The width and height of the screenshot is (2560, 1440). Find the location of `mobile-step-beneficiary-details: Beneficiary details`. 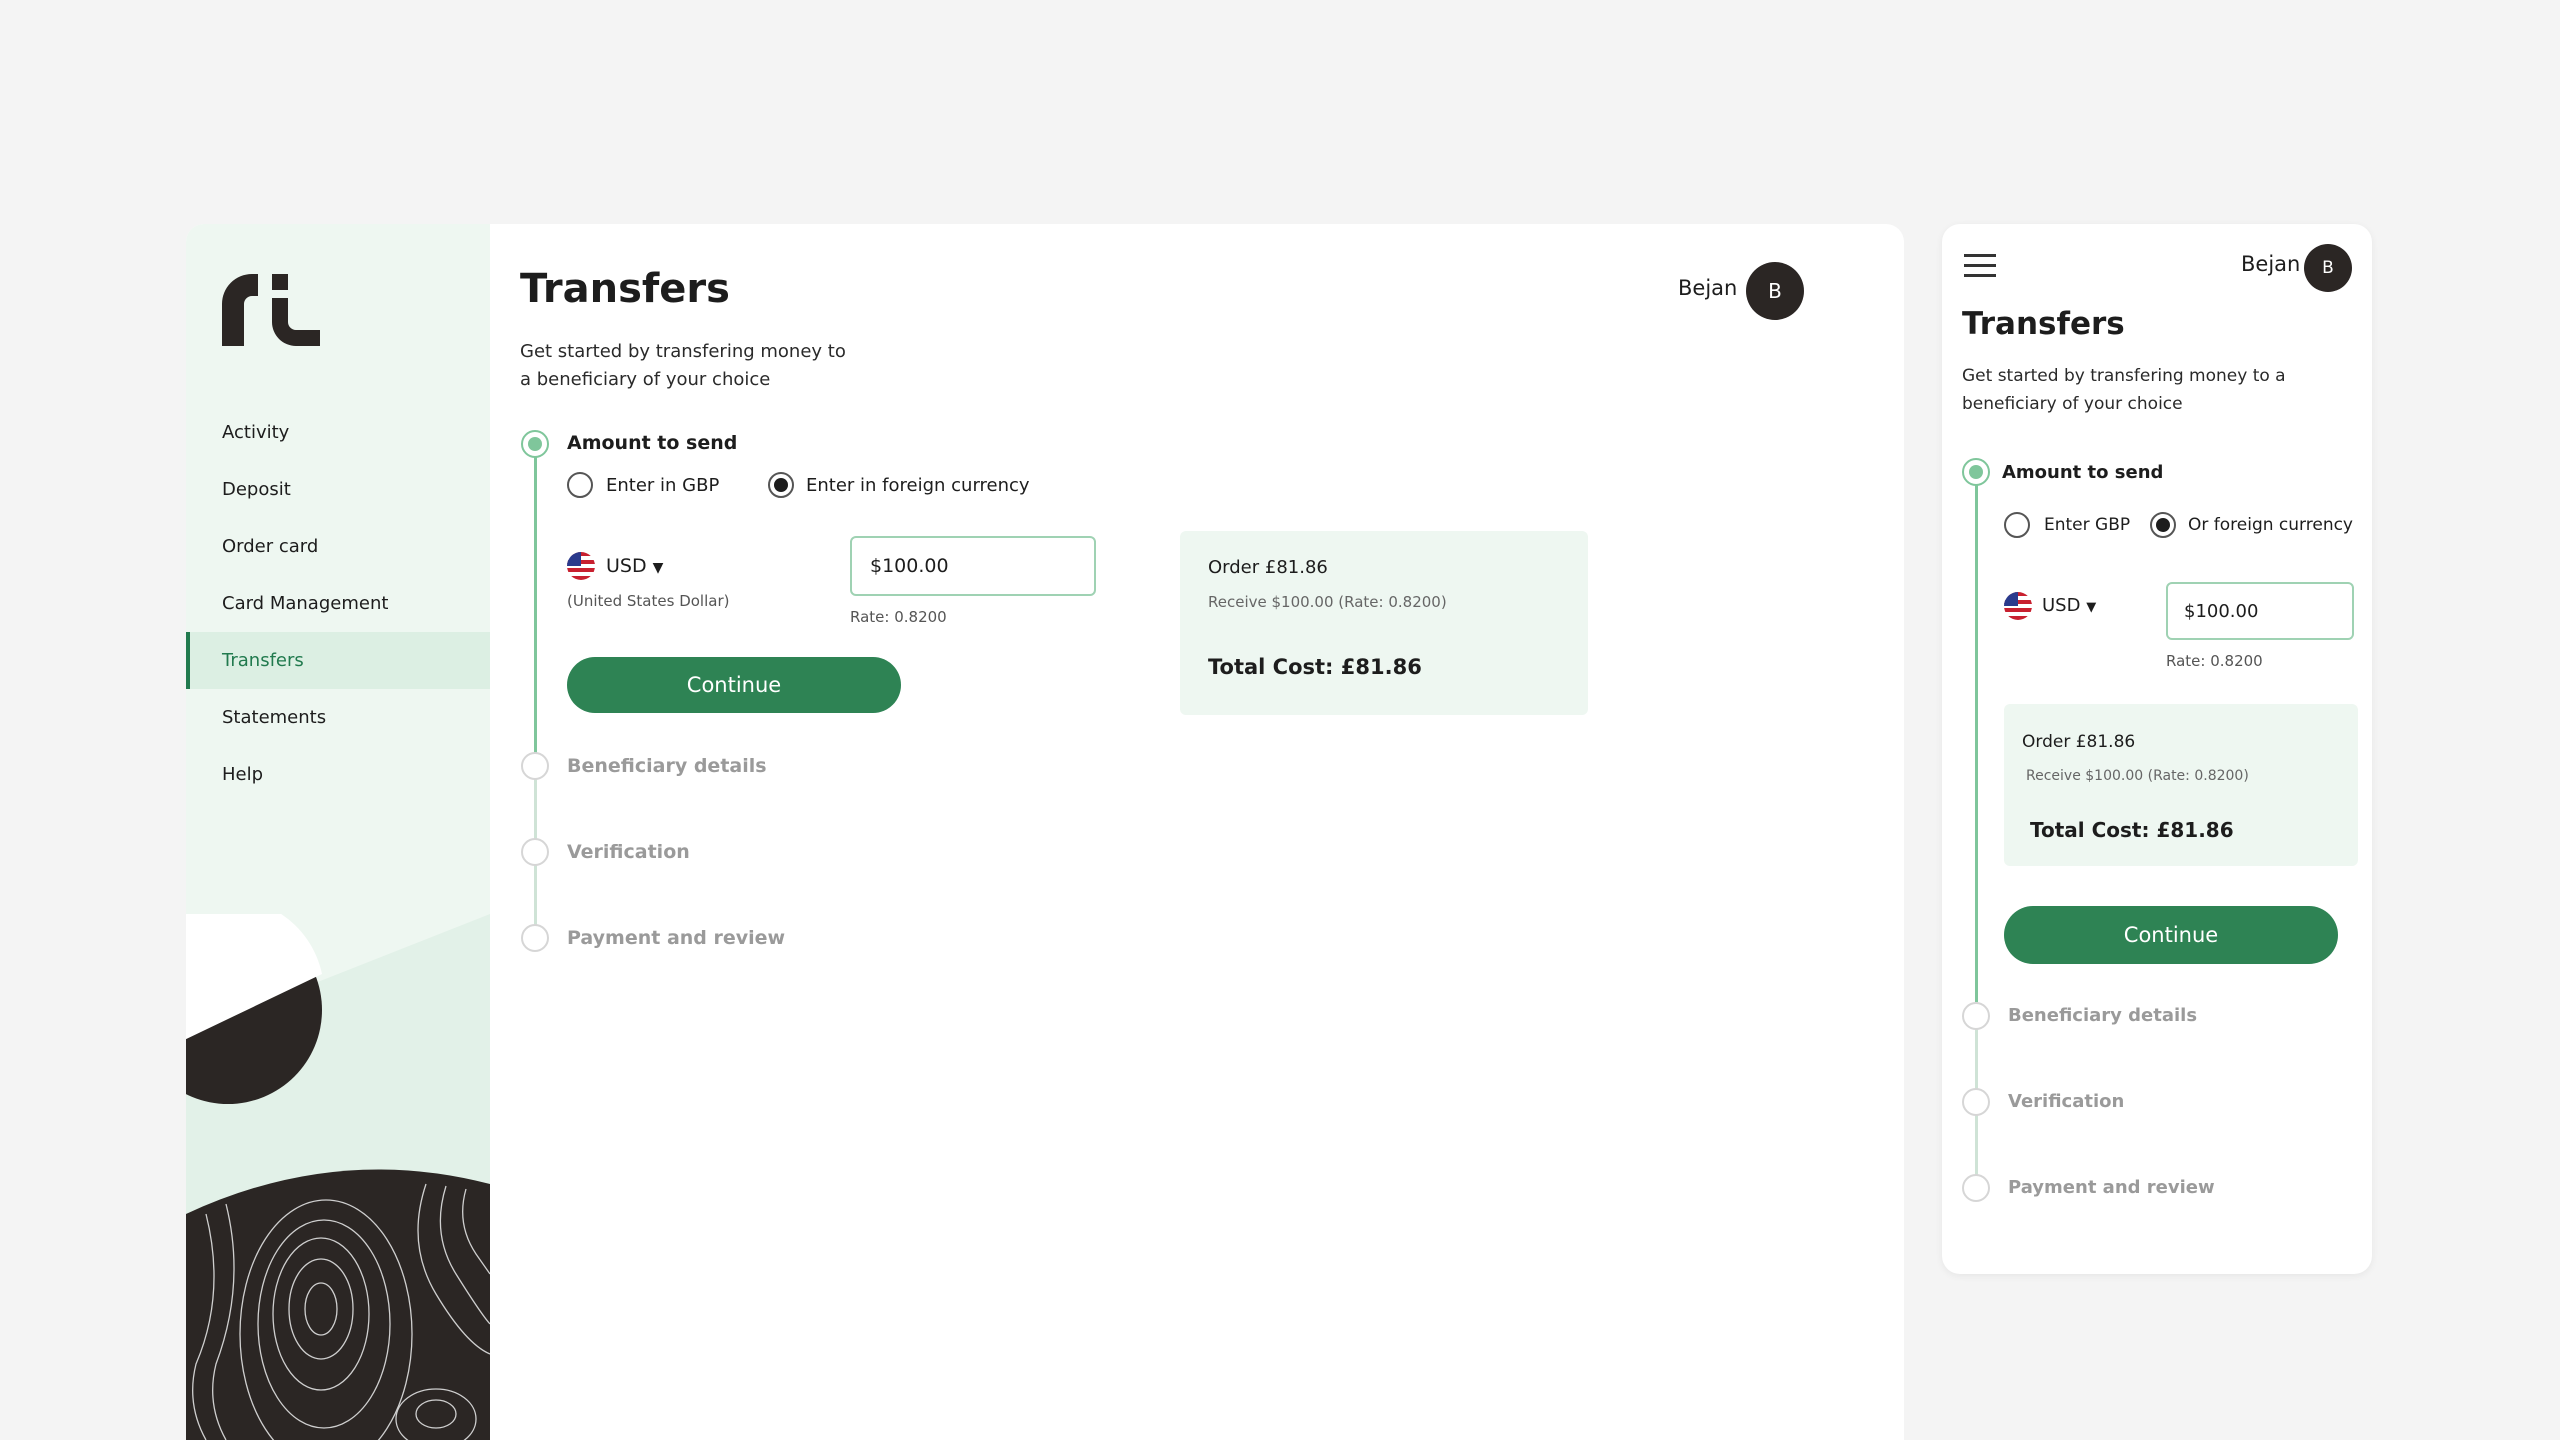

mobile-step-beneficiary-details: Beneficiary details is located at coordinates (2102, 1015).